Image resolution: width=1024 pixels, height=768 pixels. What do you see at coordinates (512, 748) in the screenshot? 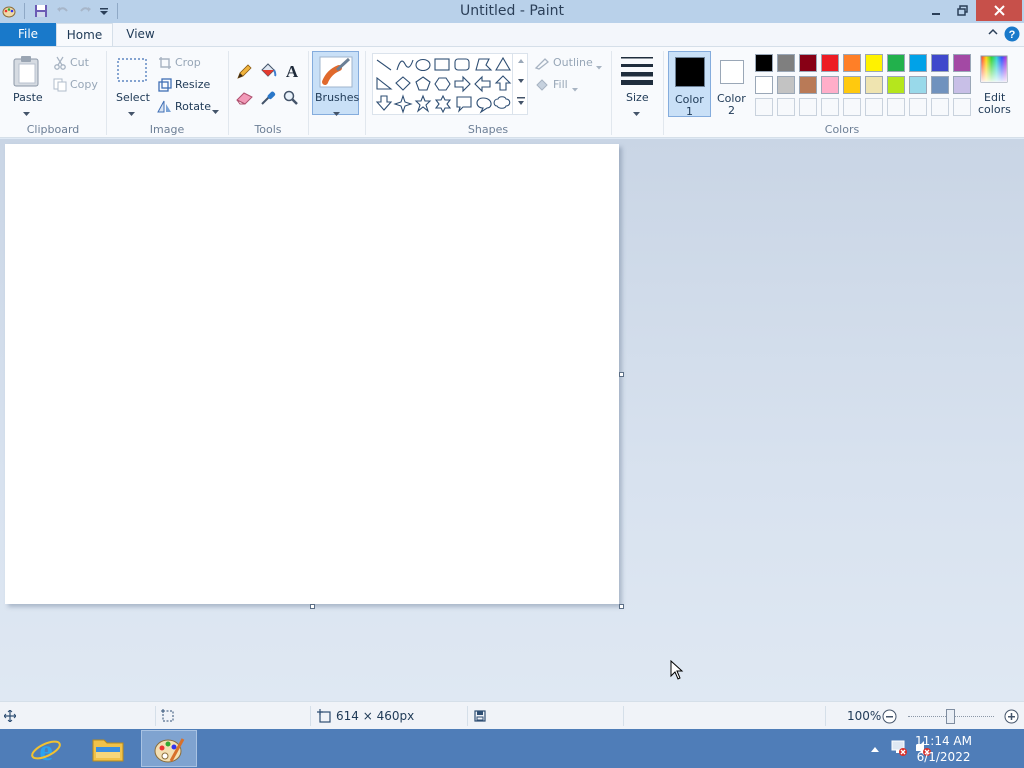
I see `taskbar: e 11:14 AM 6/1/2022` at bounding box center [512, 748].